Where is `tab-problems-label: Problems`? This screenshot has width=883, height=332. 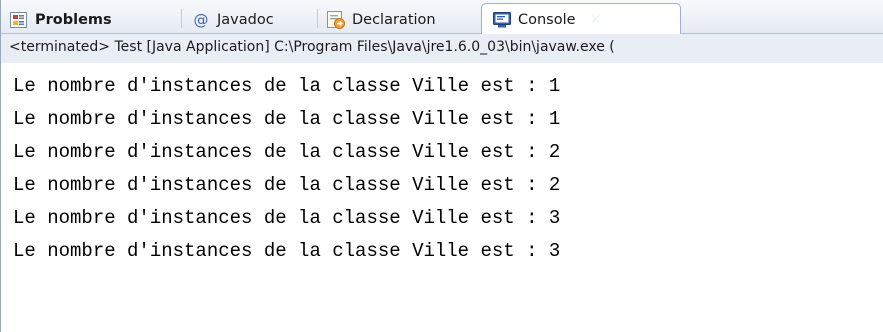 tab-problems-label: Problems is located at coordinates (73, 19).